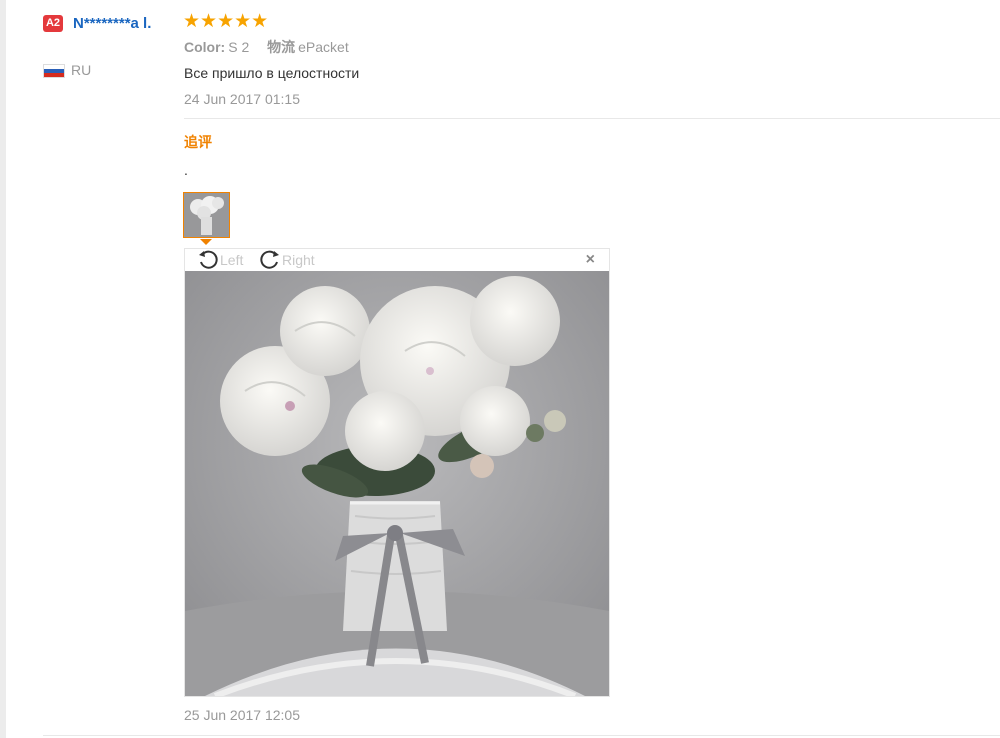 The height and width of the screenshot is (738, 1000). What do you see at coordinates (81, 70) in the screenshot?
I see `reviewer-country: RU` at bounding box center [81, 70].